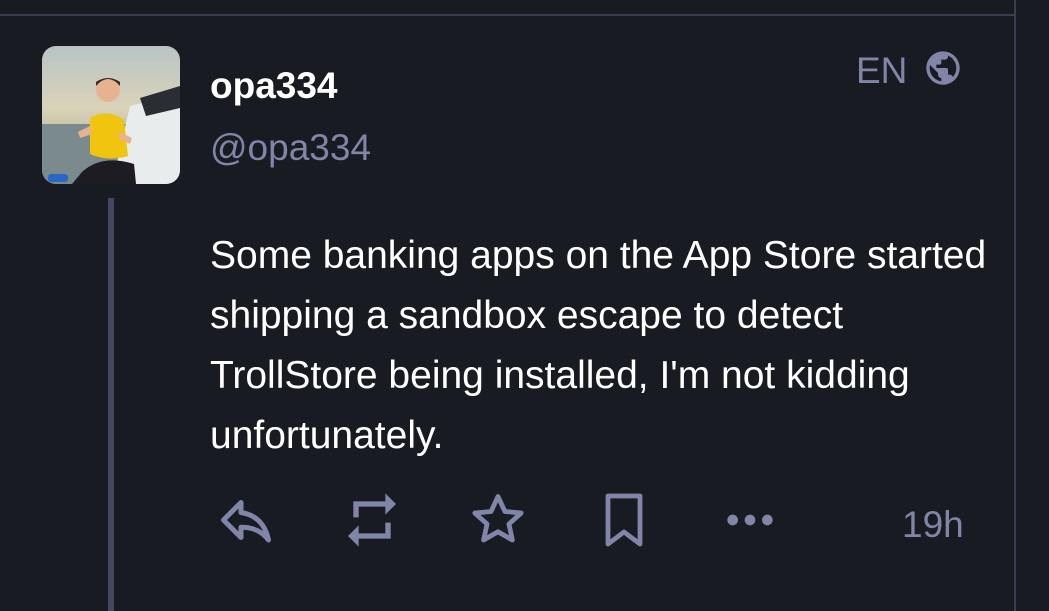 The image size is (1049, 611). I want to click on more-options-button, so click(750, 522).